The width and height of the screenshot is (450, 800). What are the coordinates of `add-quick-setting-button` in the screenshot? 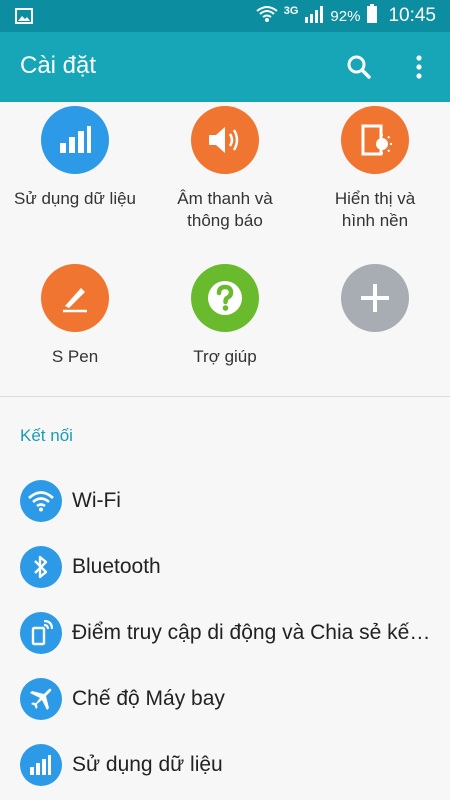 It's located at (375, 305).